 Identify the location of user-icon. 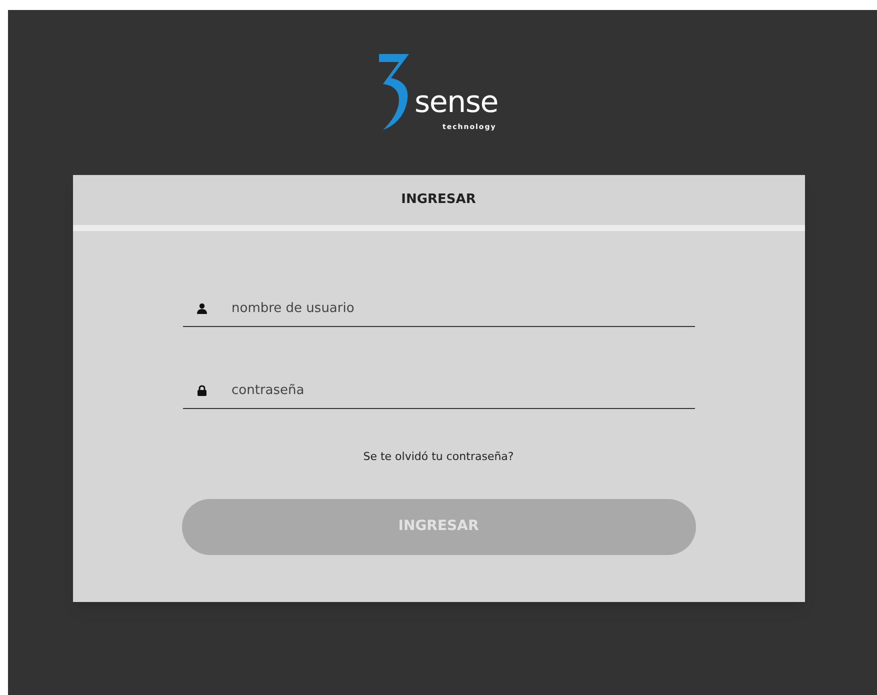
(201, 308).